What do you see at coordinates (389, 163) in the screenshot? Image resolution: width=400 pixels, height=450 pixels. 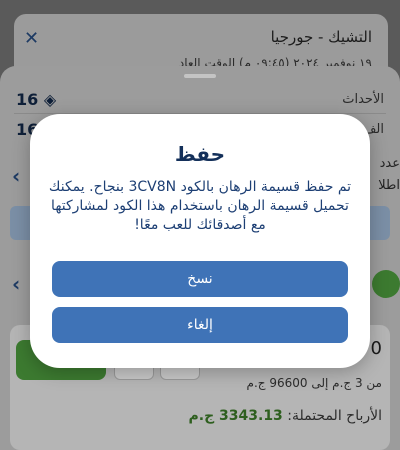 I see `side-text-1: عدد` at bounding box center [389, 163].